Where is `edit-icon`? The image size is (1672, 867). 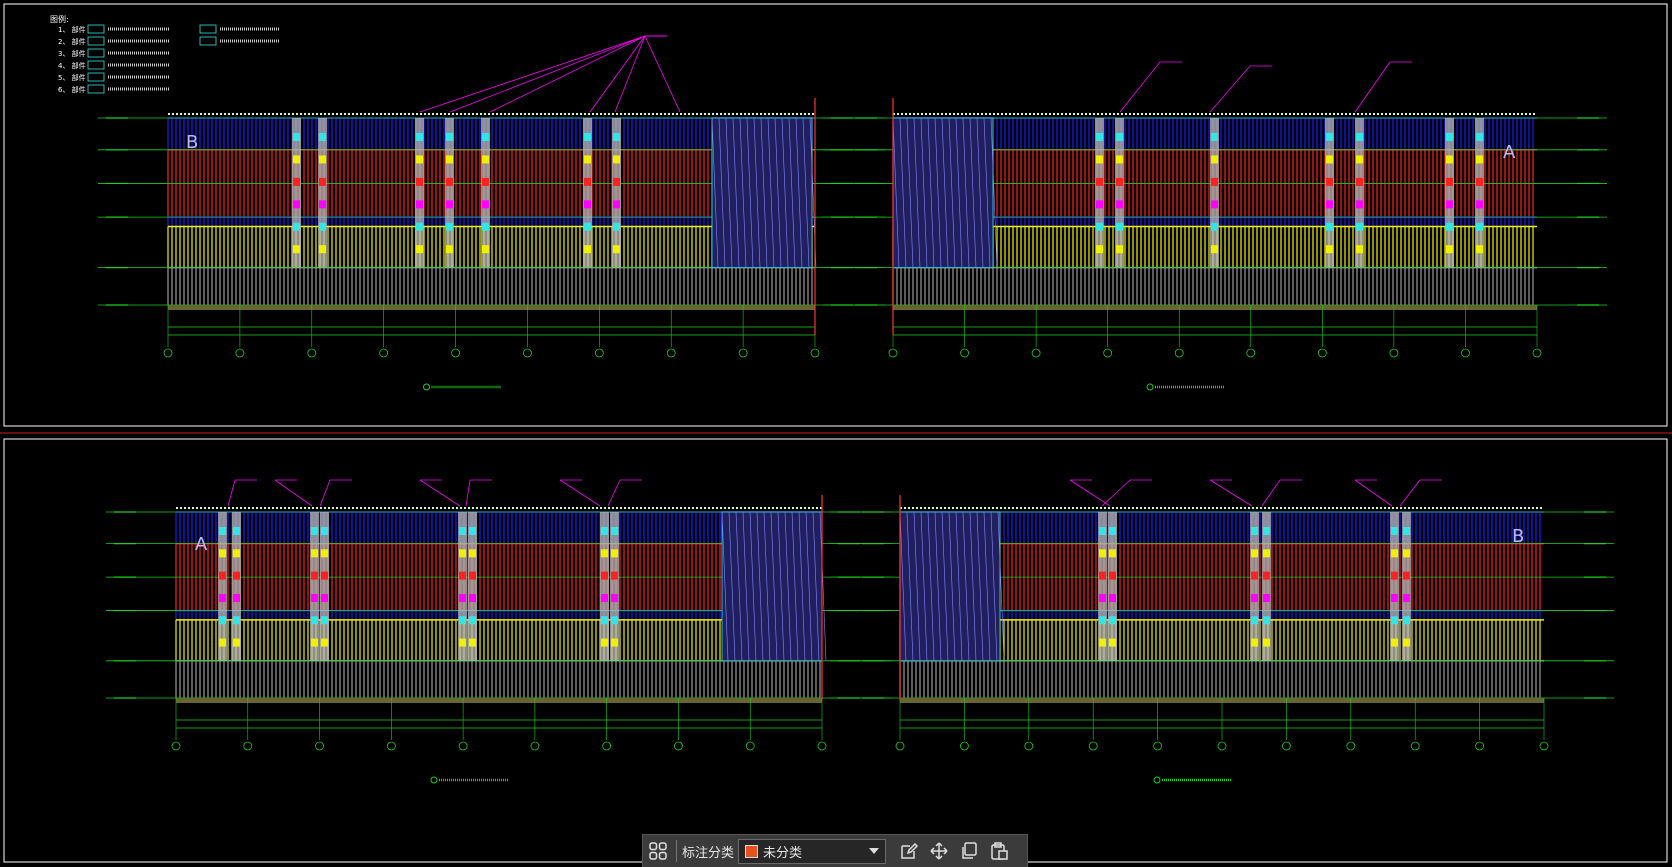
edit-icon is located at coordinates (910, 850).